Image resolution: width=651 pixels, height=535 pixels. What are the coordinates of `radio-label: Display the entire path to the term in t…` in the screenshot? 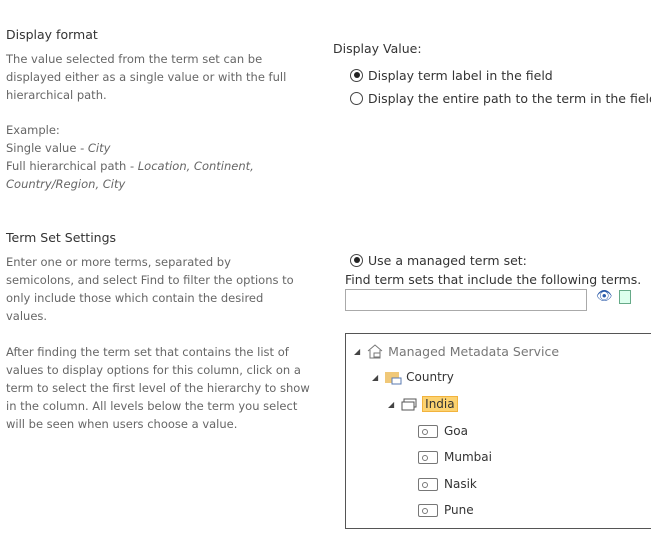 It's located at (509, 98).